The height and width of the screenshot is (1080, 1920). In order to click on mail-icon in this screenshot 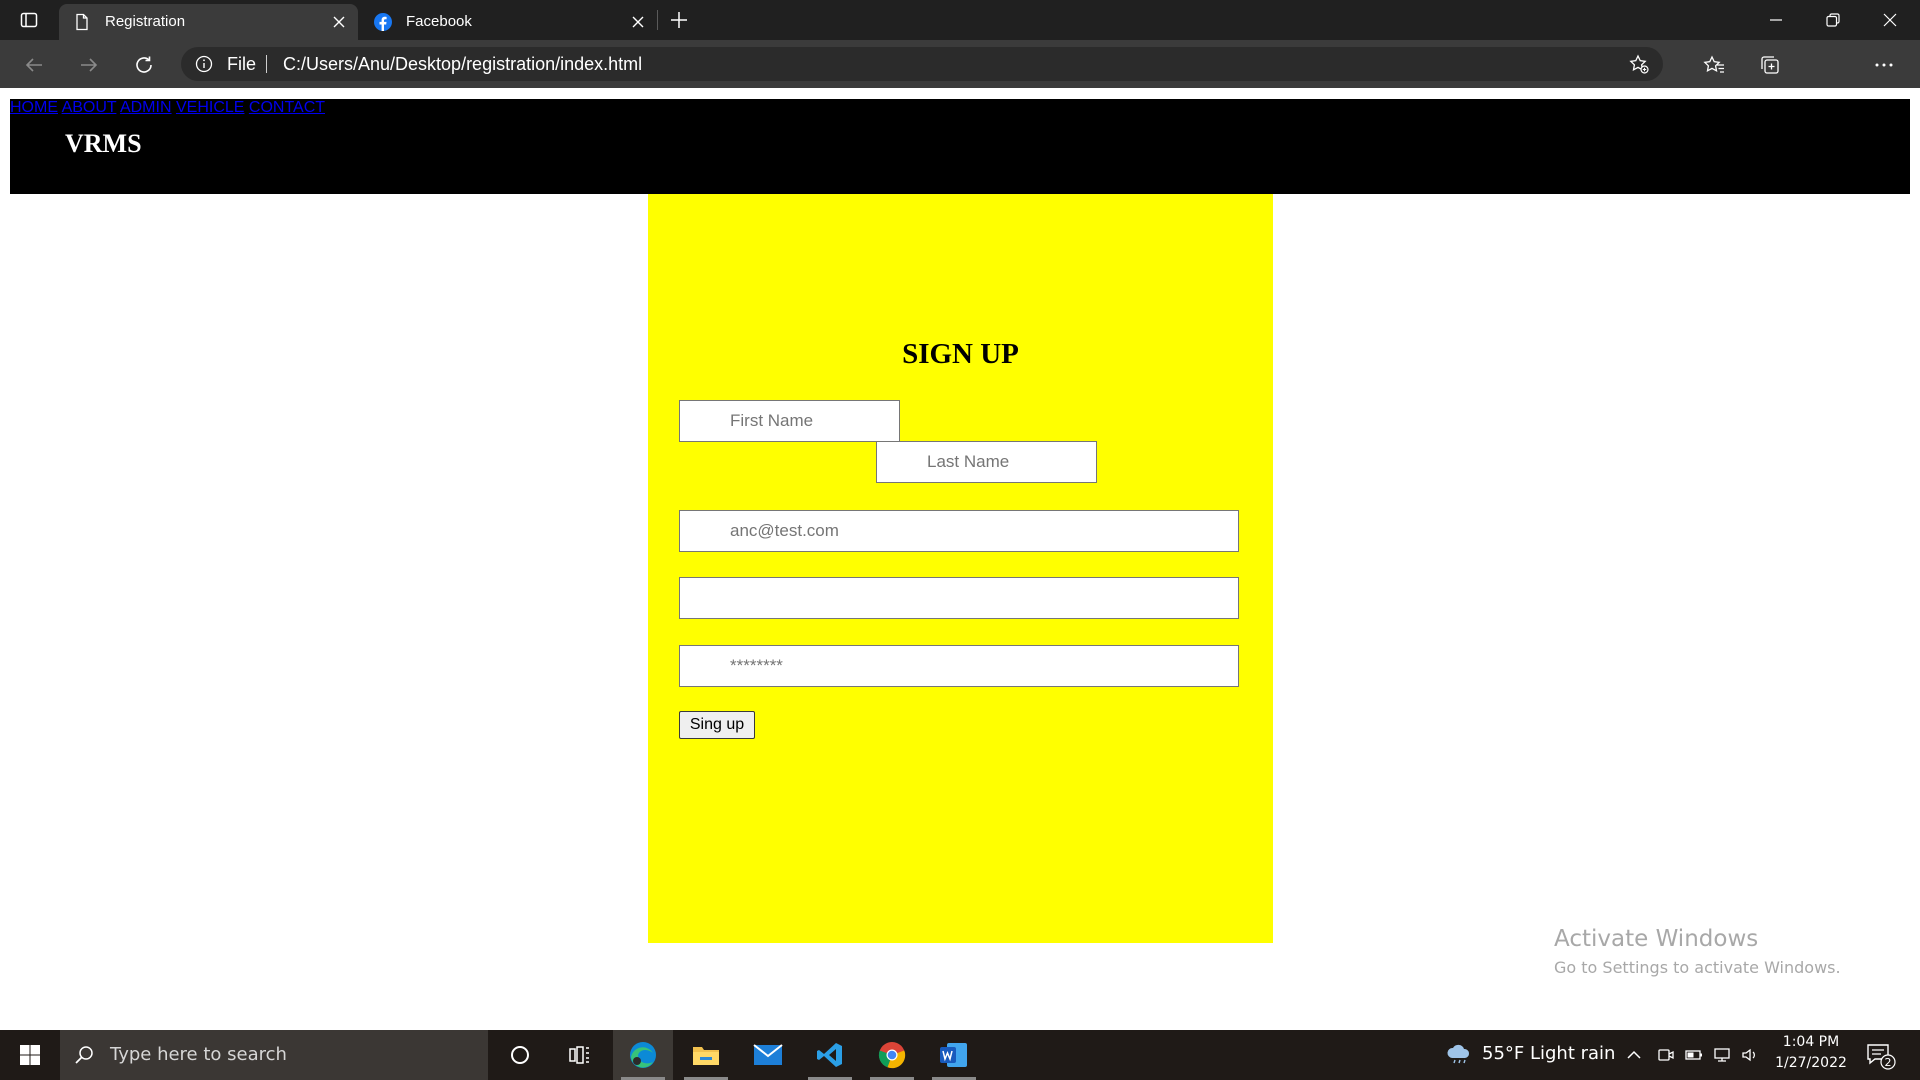, I will do `click(768, 1055)`.